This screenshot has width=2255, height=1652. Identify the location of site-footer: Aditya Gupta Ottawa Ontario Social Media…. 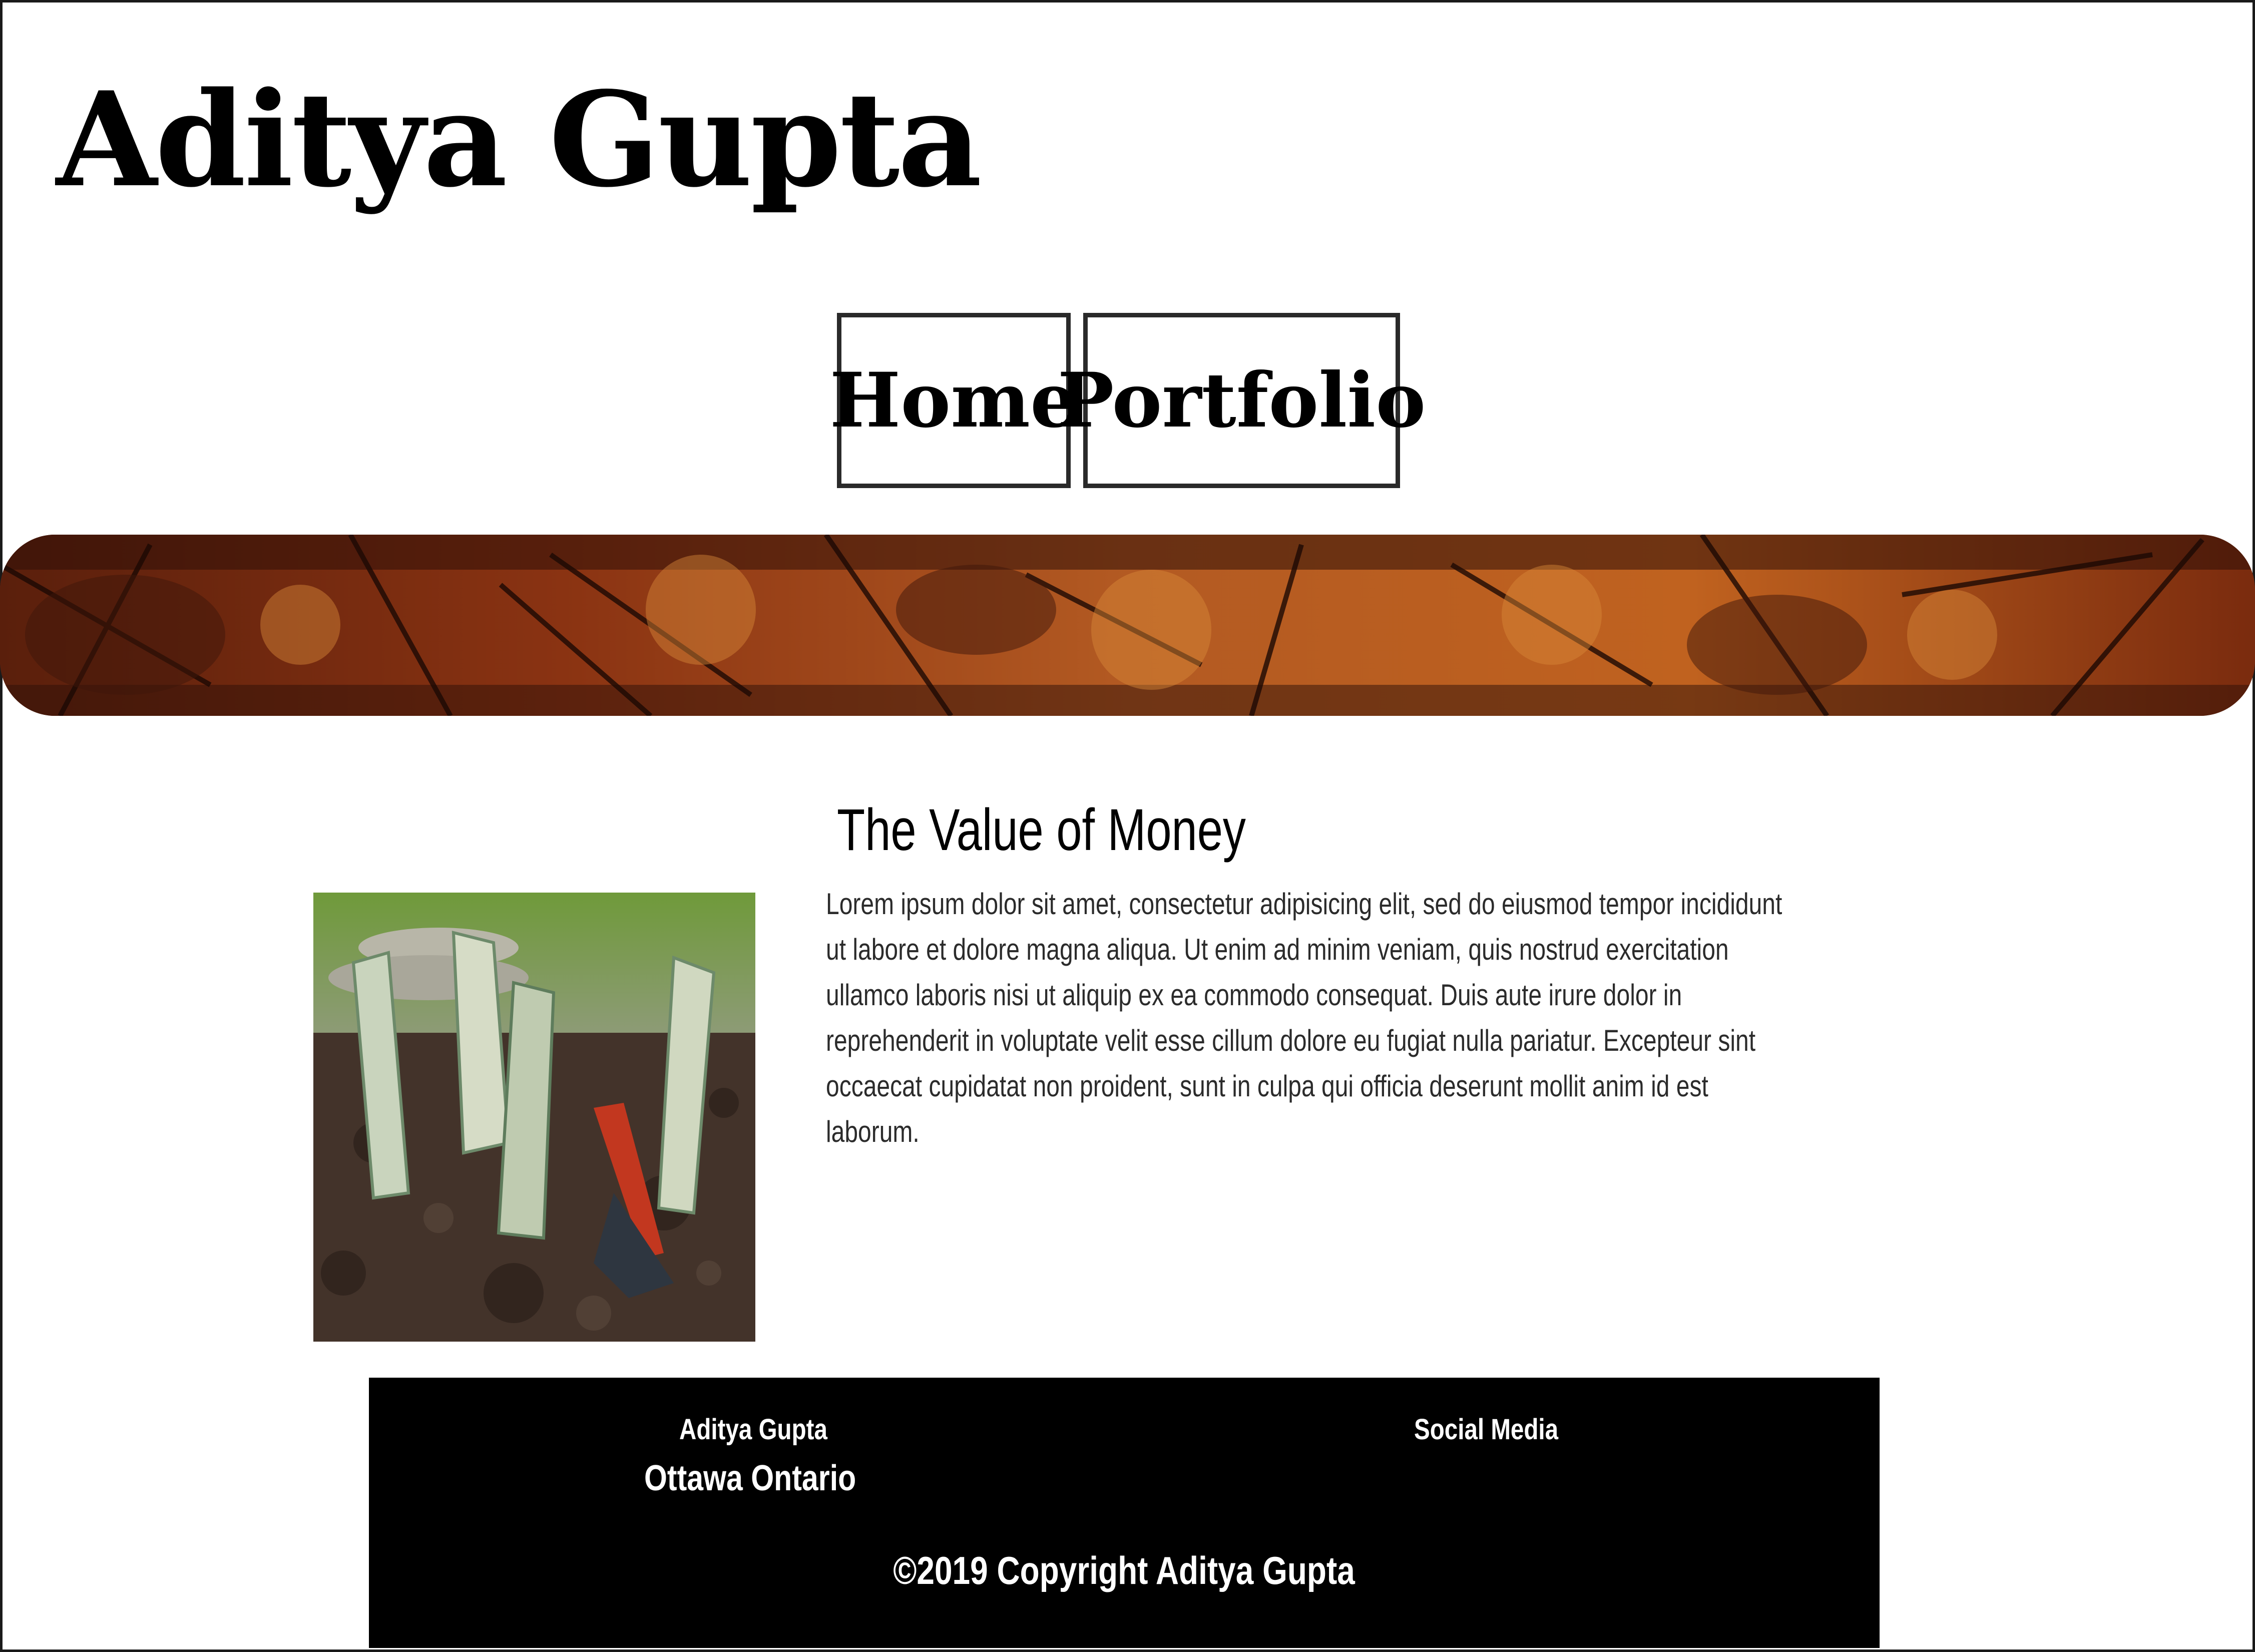
(1124, 1513).